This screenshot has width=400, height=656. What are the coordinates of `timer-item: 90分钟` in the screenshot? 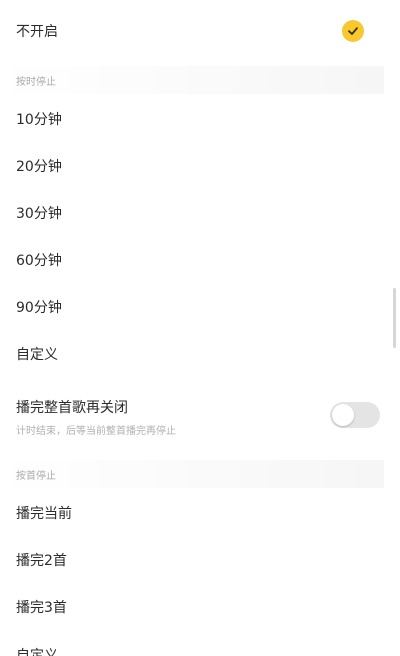 It's located at (192, 307).